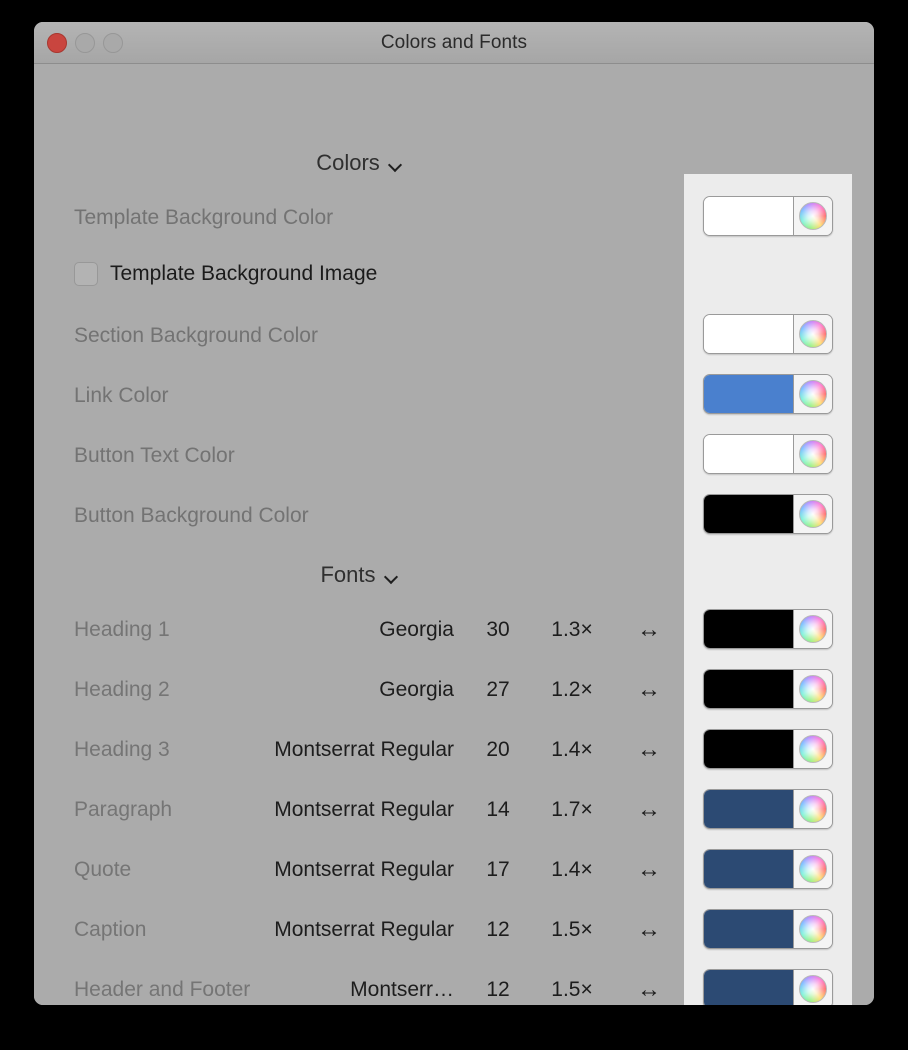 The height and width of the screenshot is (1050, 908). Describe the element at coordinates (498, 870) in the screenshot. I see `font-size-field: 17` at that location.